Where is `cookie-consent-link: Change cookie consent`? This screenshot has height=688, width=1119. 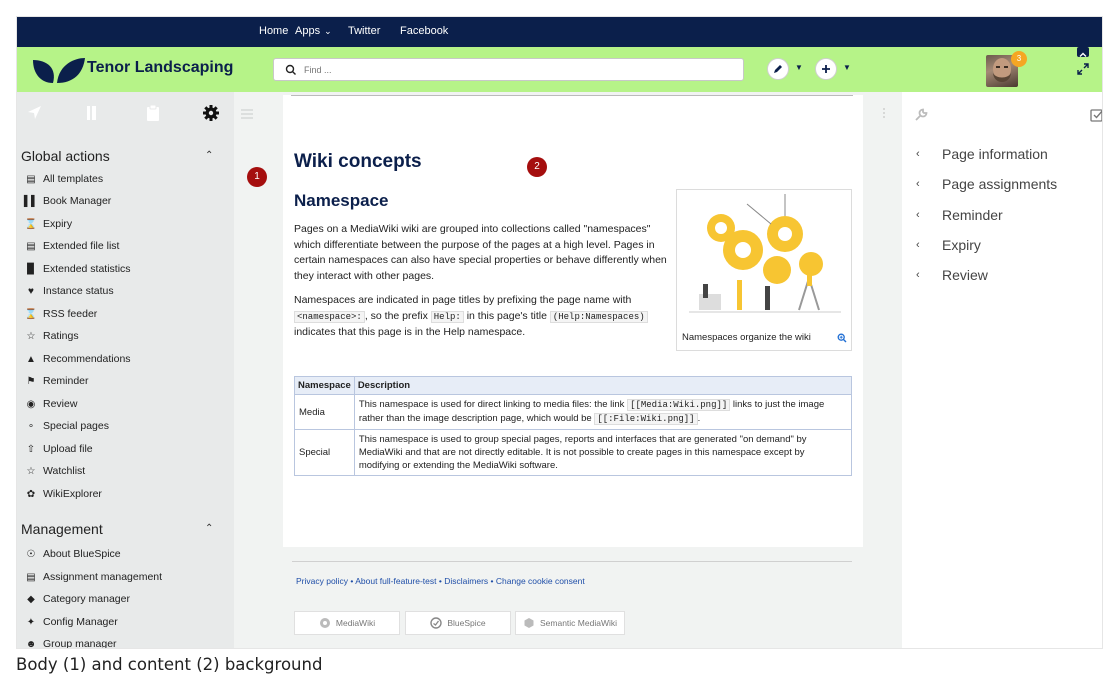
cookie-consent-link: Change cookie consent is located at coordinates (540, 581).